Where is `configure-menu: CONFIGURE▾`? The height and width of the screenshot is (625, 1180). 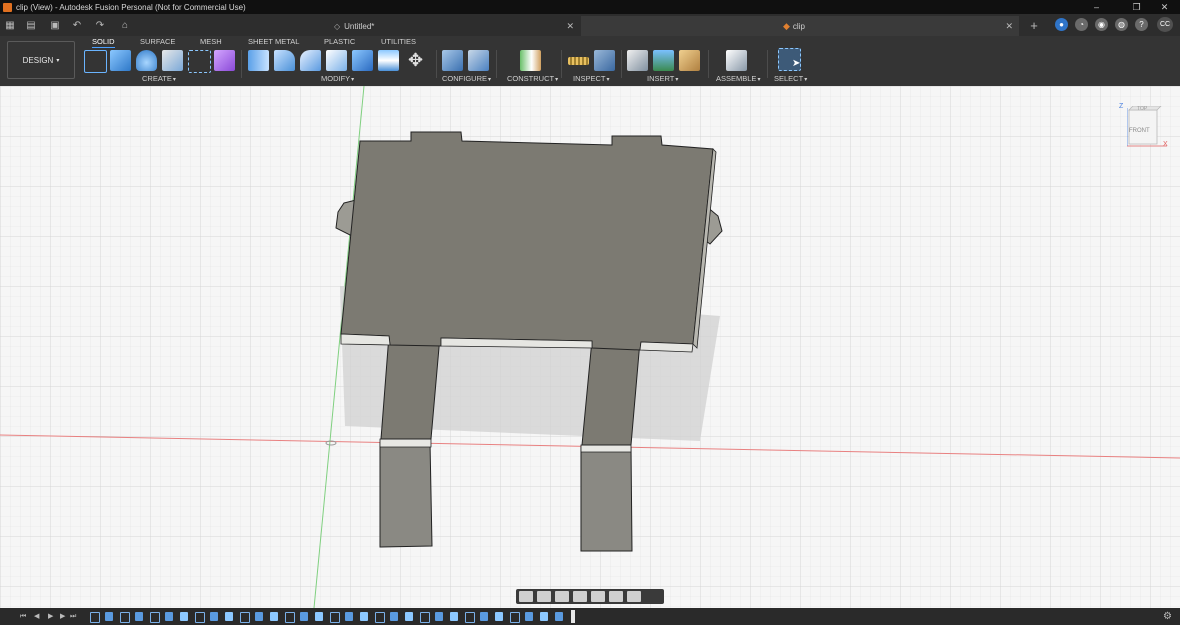 configure-menu: CONFIGURE▾ is located at coordinates (466, 78).